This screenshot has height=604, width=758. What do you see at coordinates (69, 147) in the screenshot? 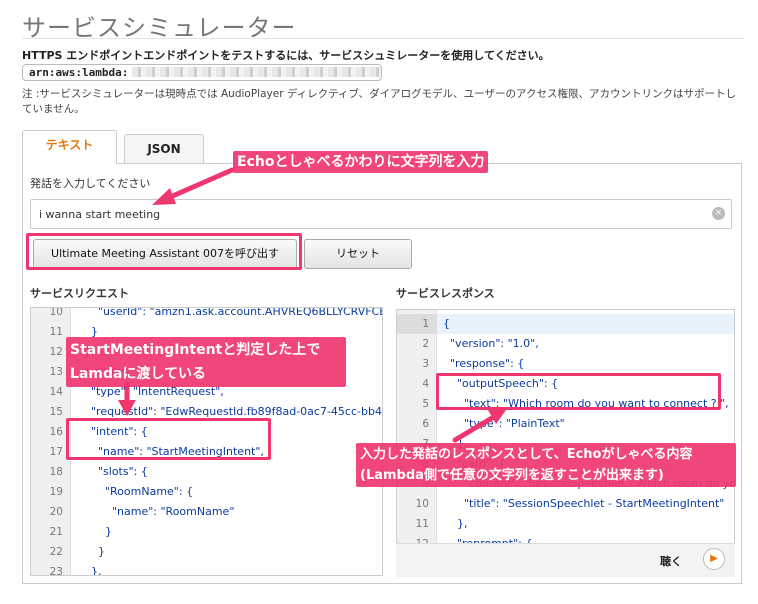
I see `tab-text: テキスト` at bounding box center [69, 147].